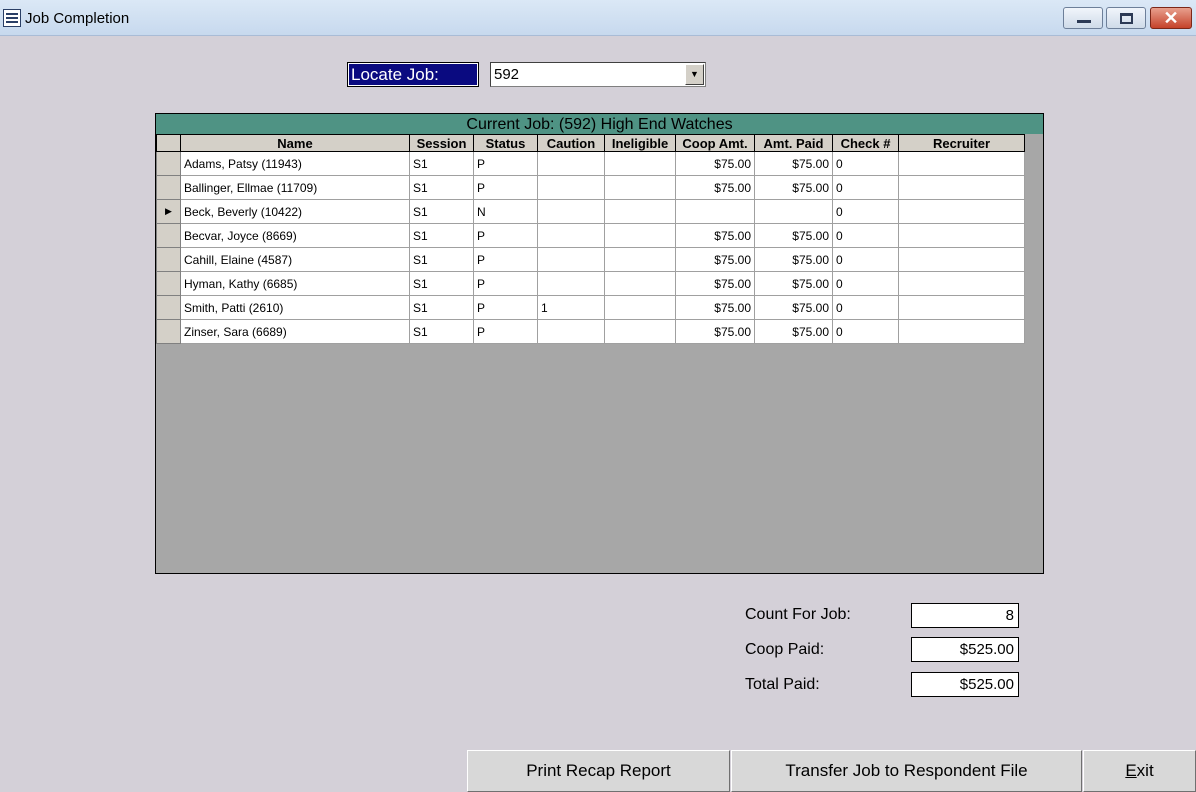  I want to click on table-row: Hyman, Kathy (6685) S1 P $75.00 $75.00 0, so click(590, 283).